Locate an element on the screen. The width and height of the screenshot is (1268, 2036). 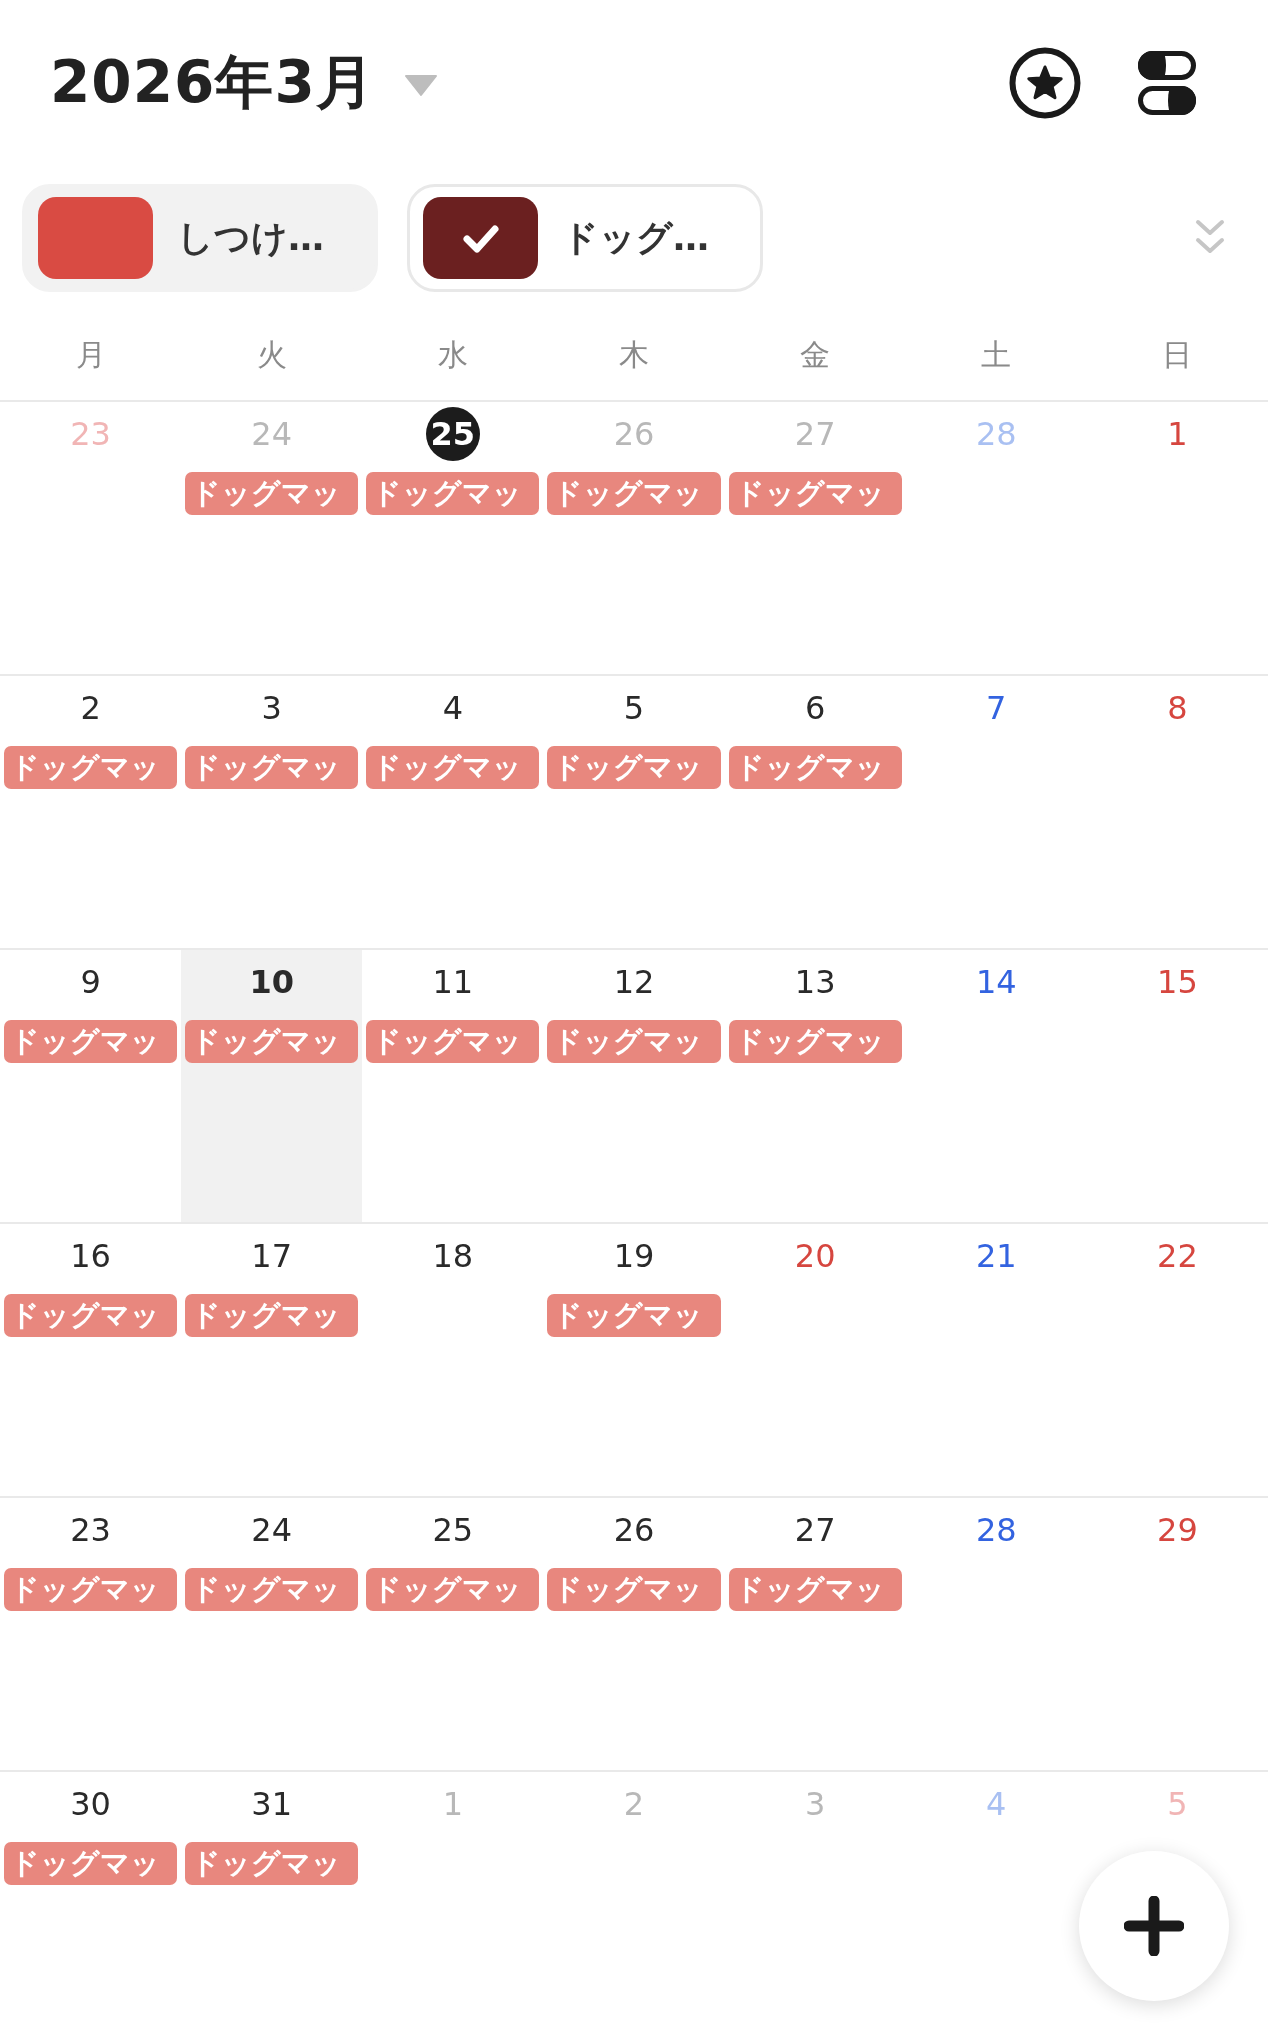
day-number: 3 is located at coordinates (271, 708).